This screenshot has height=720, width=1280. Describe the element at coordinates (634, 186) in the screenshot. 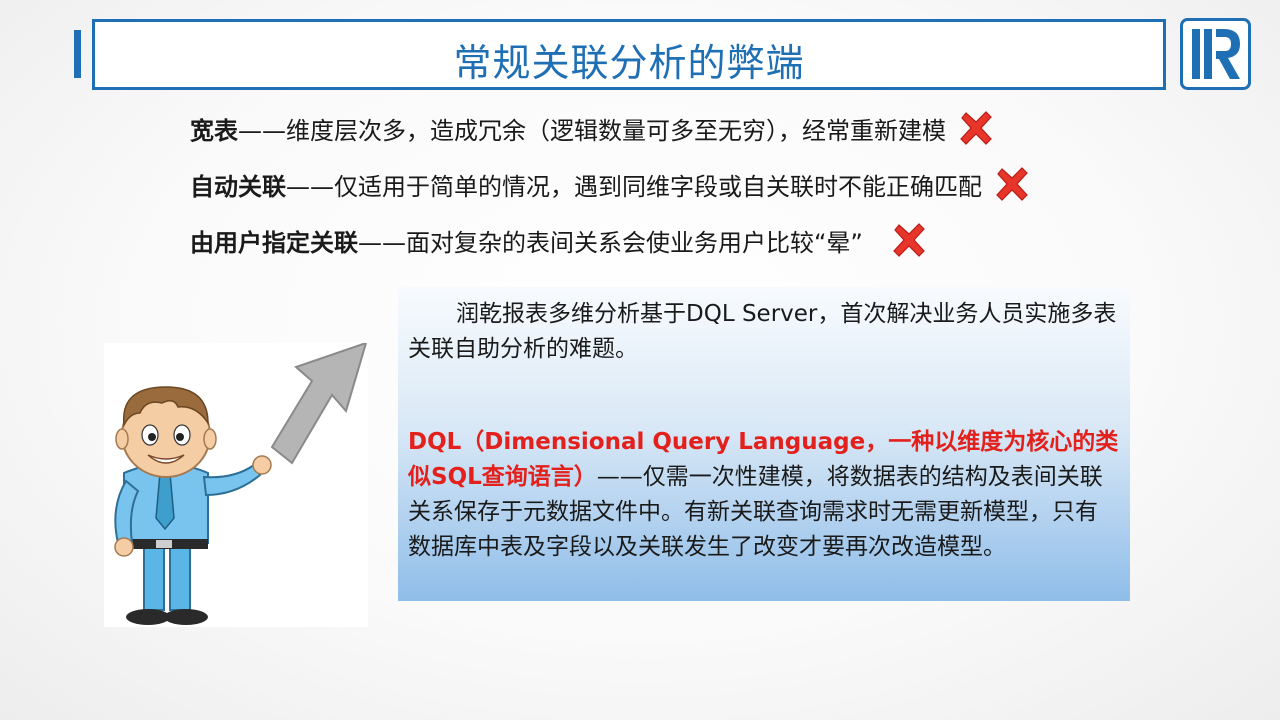

I see `drawback-desc: ——仅适用于简单的情况，遇到同维字段或自关联时不能正确匹配` at that location.